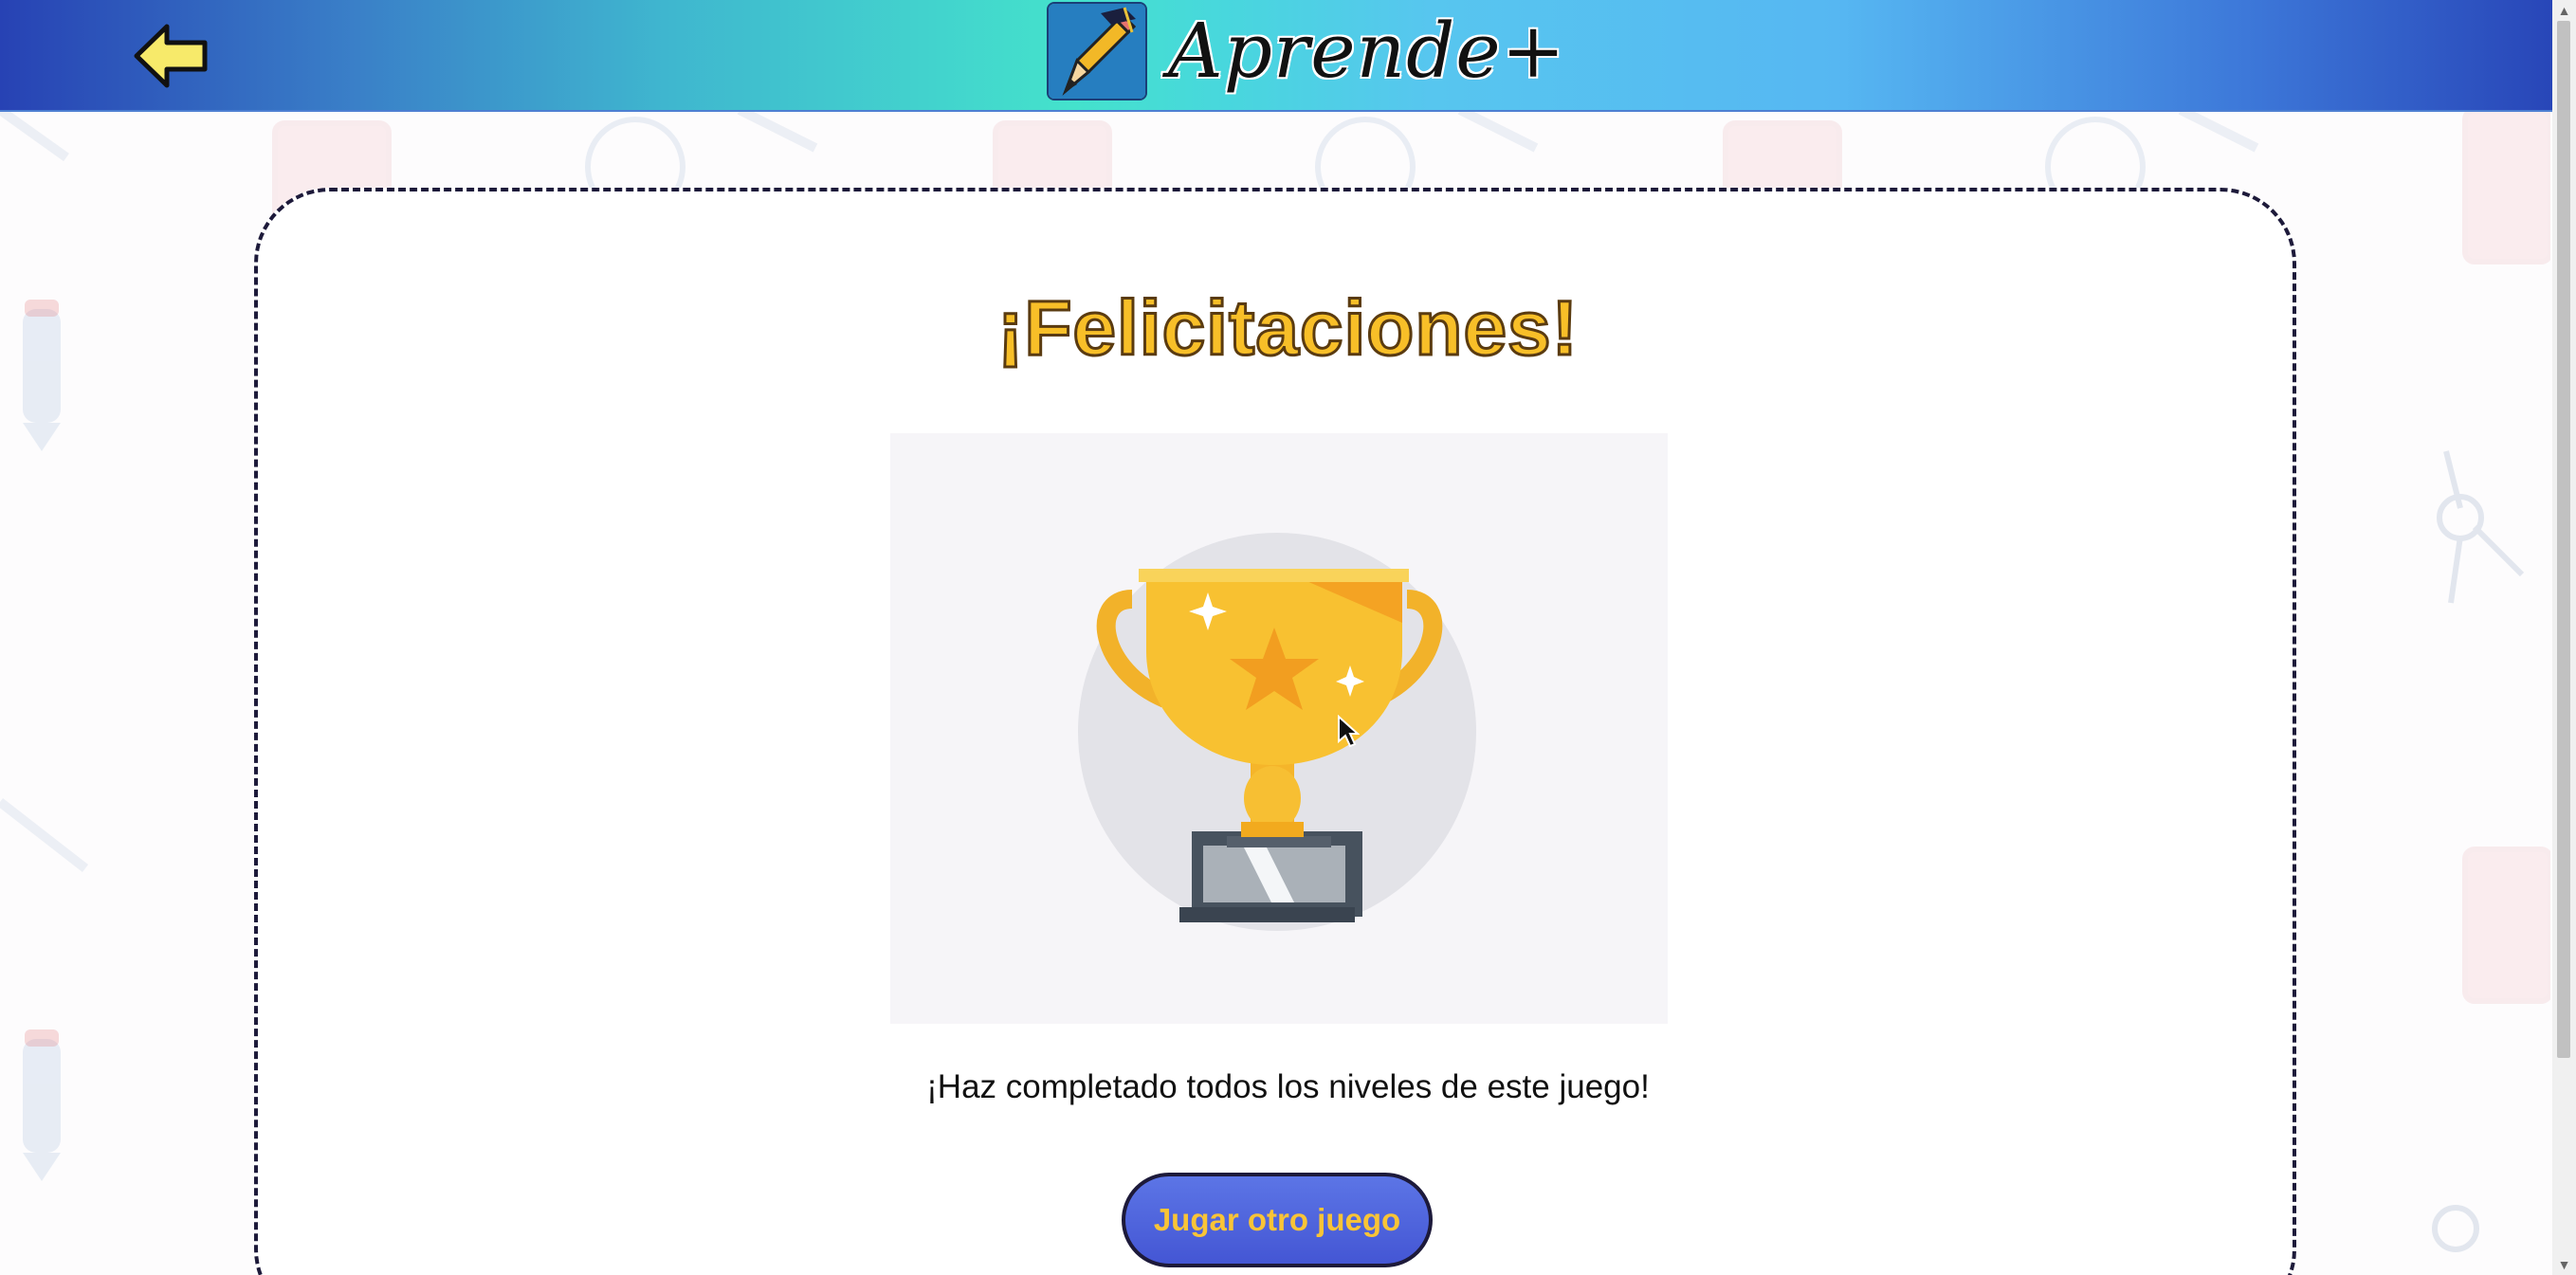  Describe the element at coordinates (2564, 1265) in the screenshot. I see `scroll-down-arrow-icon: ▼` at that location.